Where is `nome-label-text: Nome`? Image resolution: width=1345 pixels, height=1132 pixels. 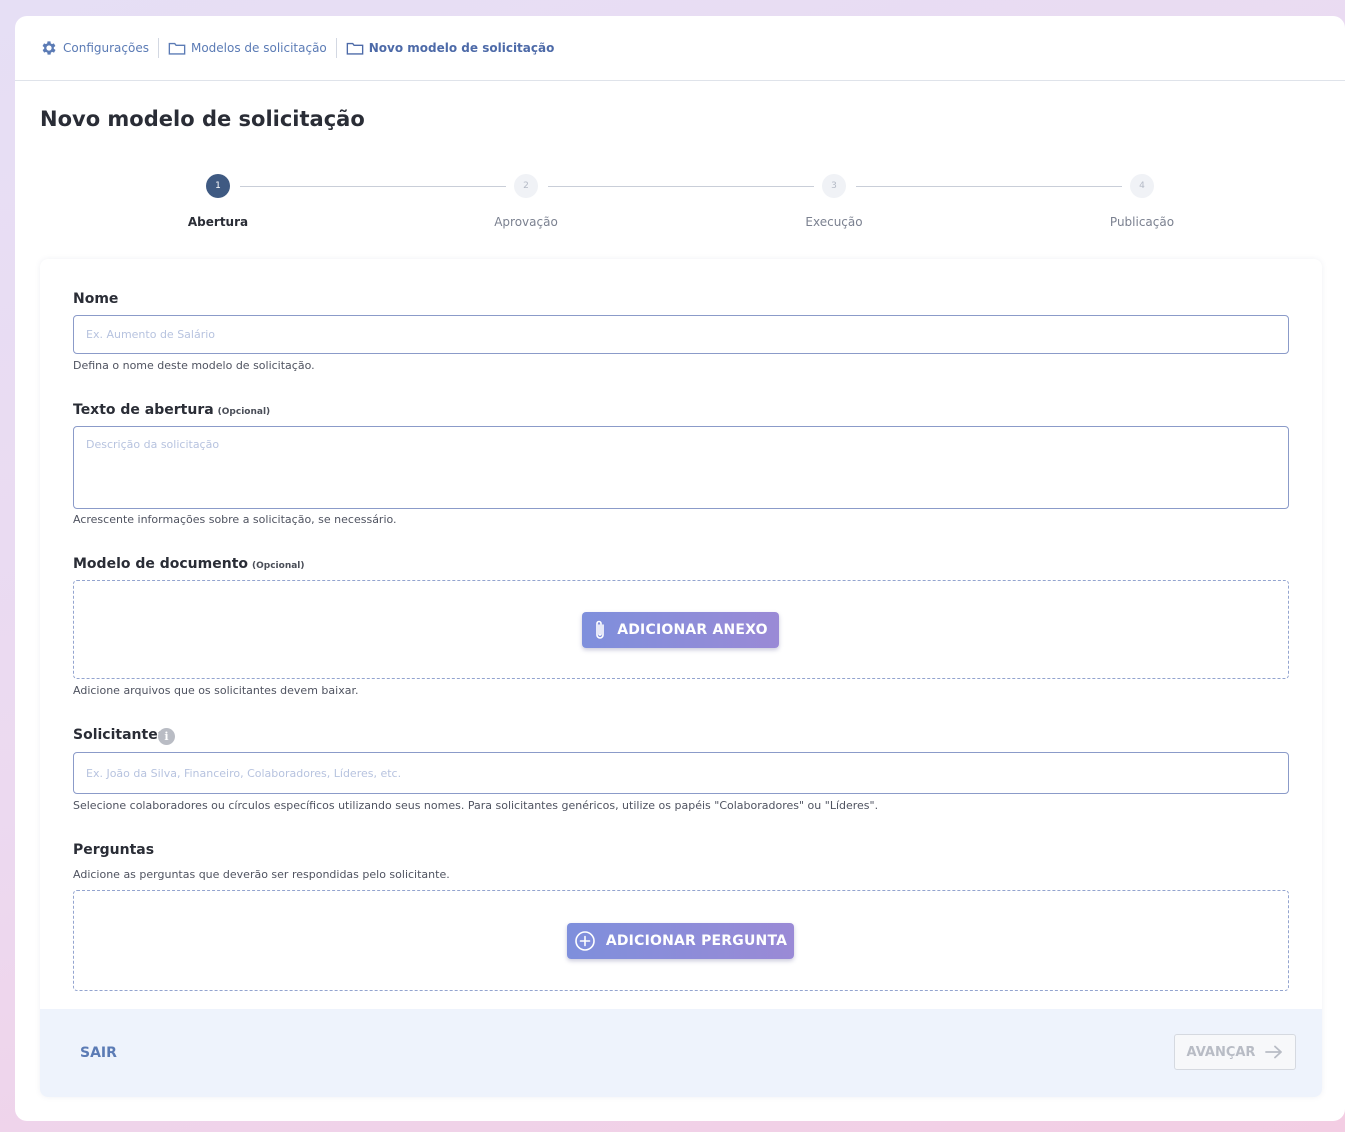
nome-label-text: Nome is located at coordinates (96, 299).